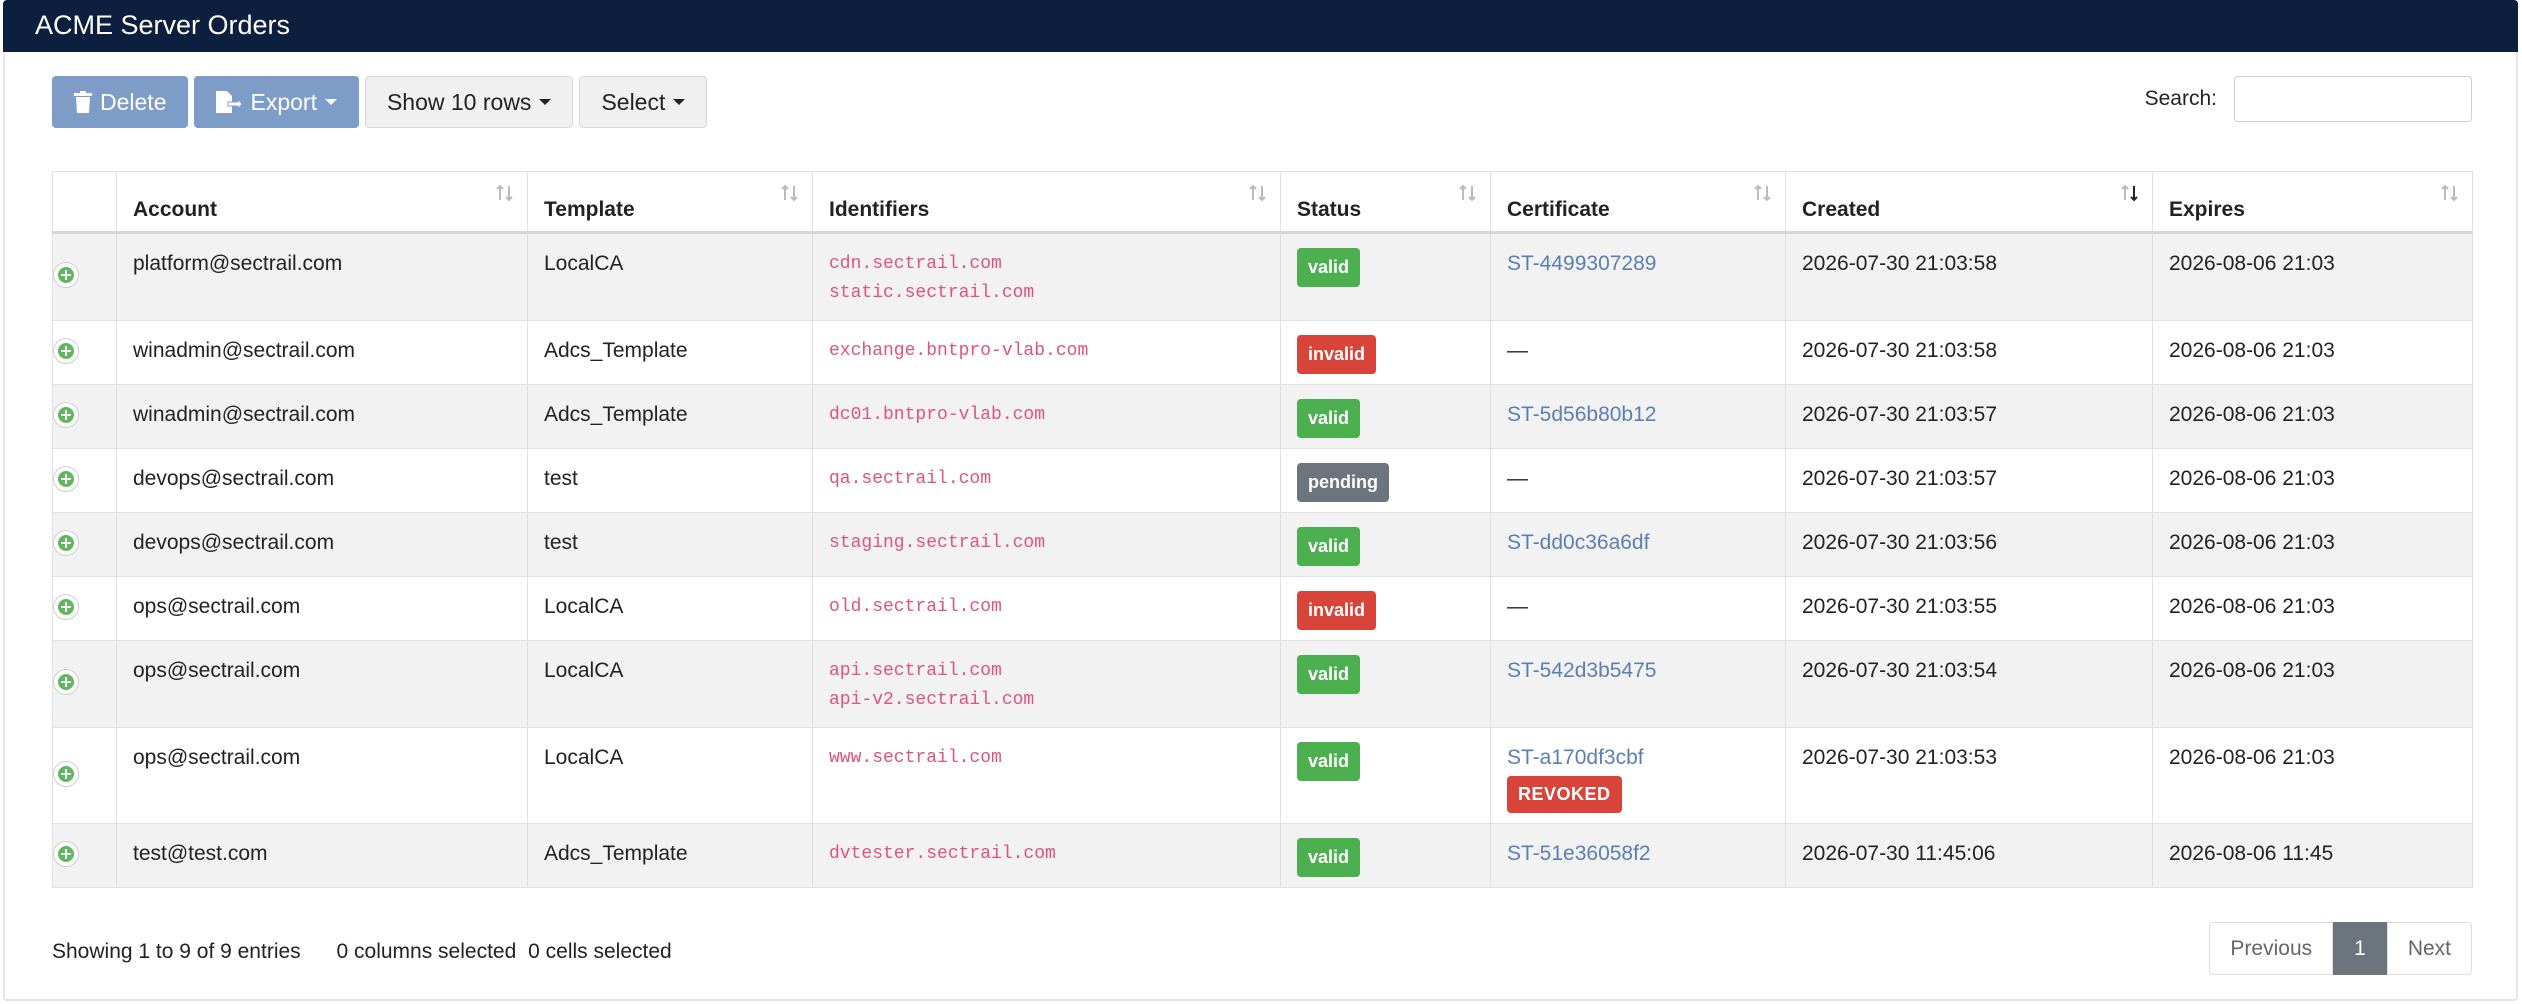  Describe the element at coordinates (2429, 948) in the screenshot. I see `next-page-button: Next` at that location.